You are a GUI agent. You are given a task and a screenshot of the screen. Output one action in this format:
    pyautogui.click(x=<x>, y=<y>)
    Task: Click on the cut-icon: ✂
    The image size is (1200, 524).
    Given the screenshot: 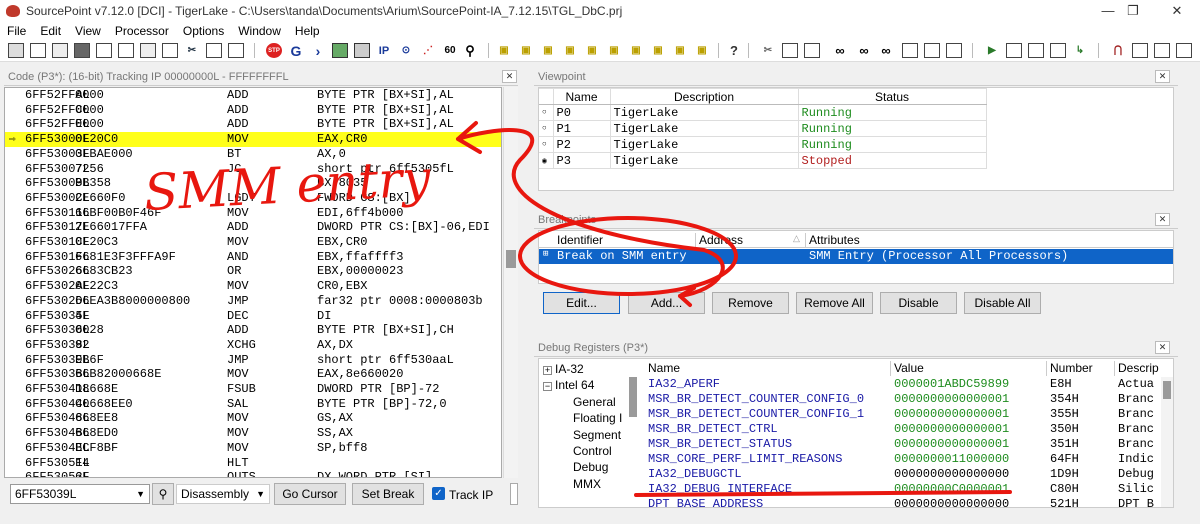 What is the action you would take?
    pyautogui.click(x=192, y=50)
    